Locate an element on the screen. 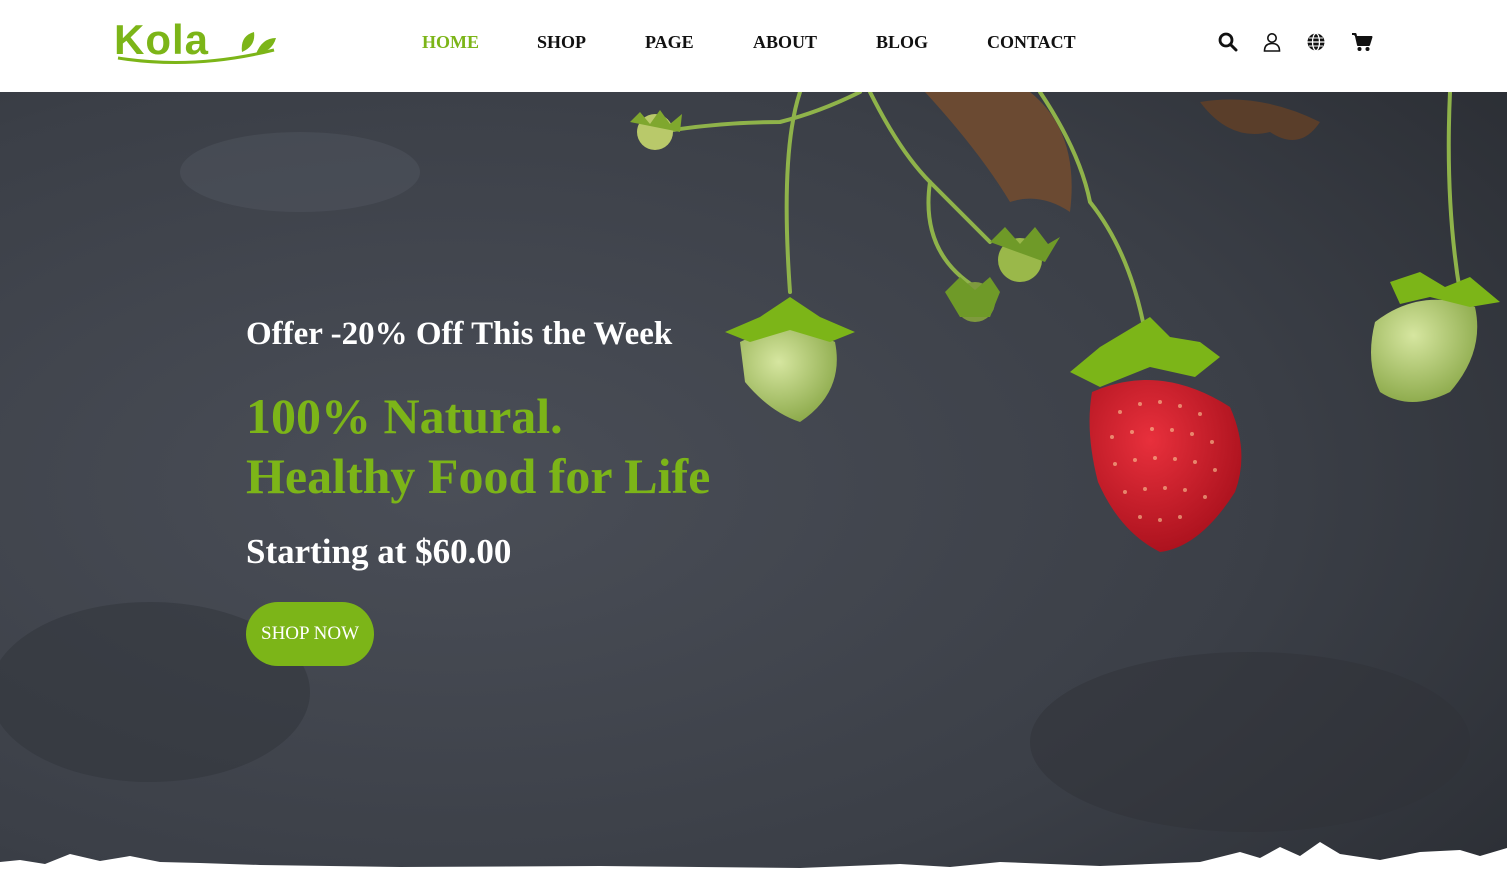 The image size is (1507, 879). cart-icon is located at coordinates (1362, 42).